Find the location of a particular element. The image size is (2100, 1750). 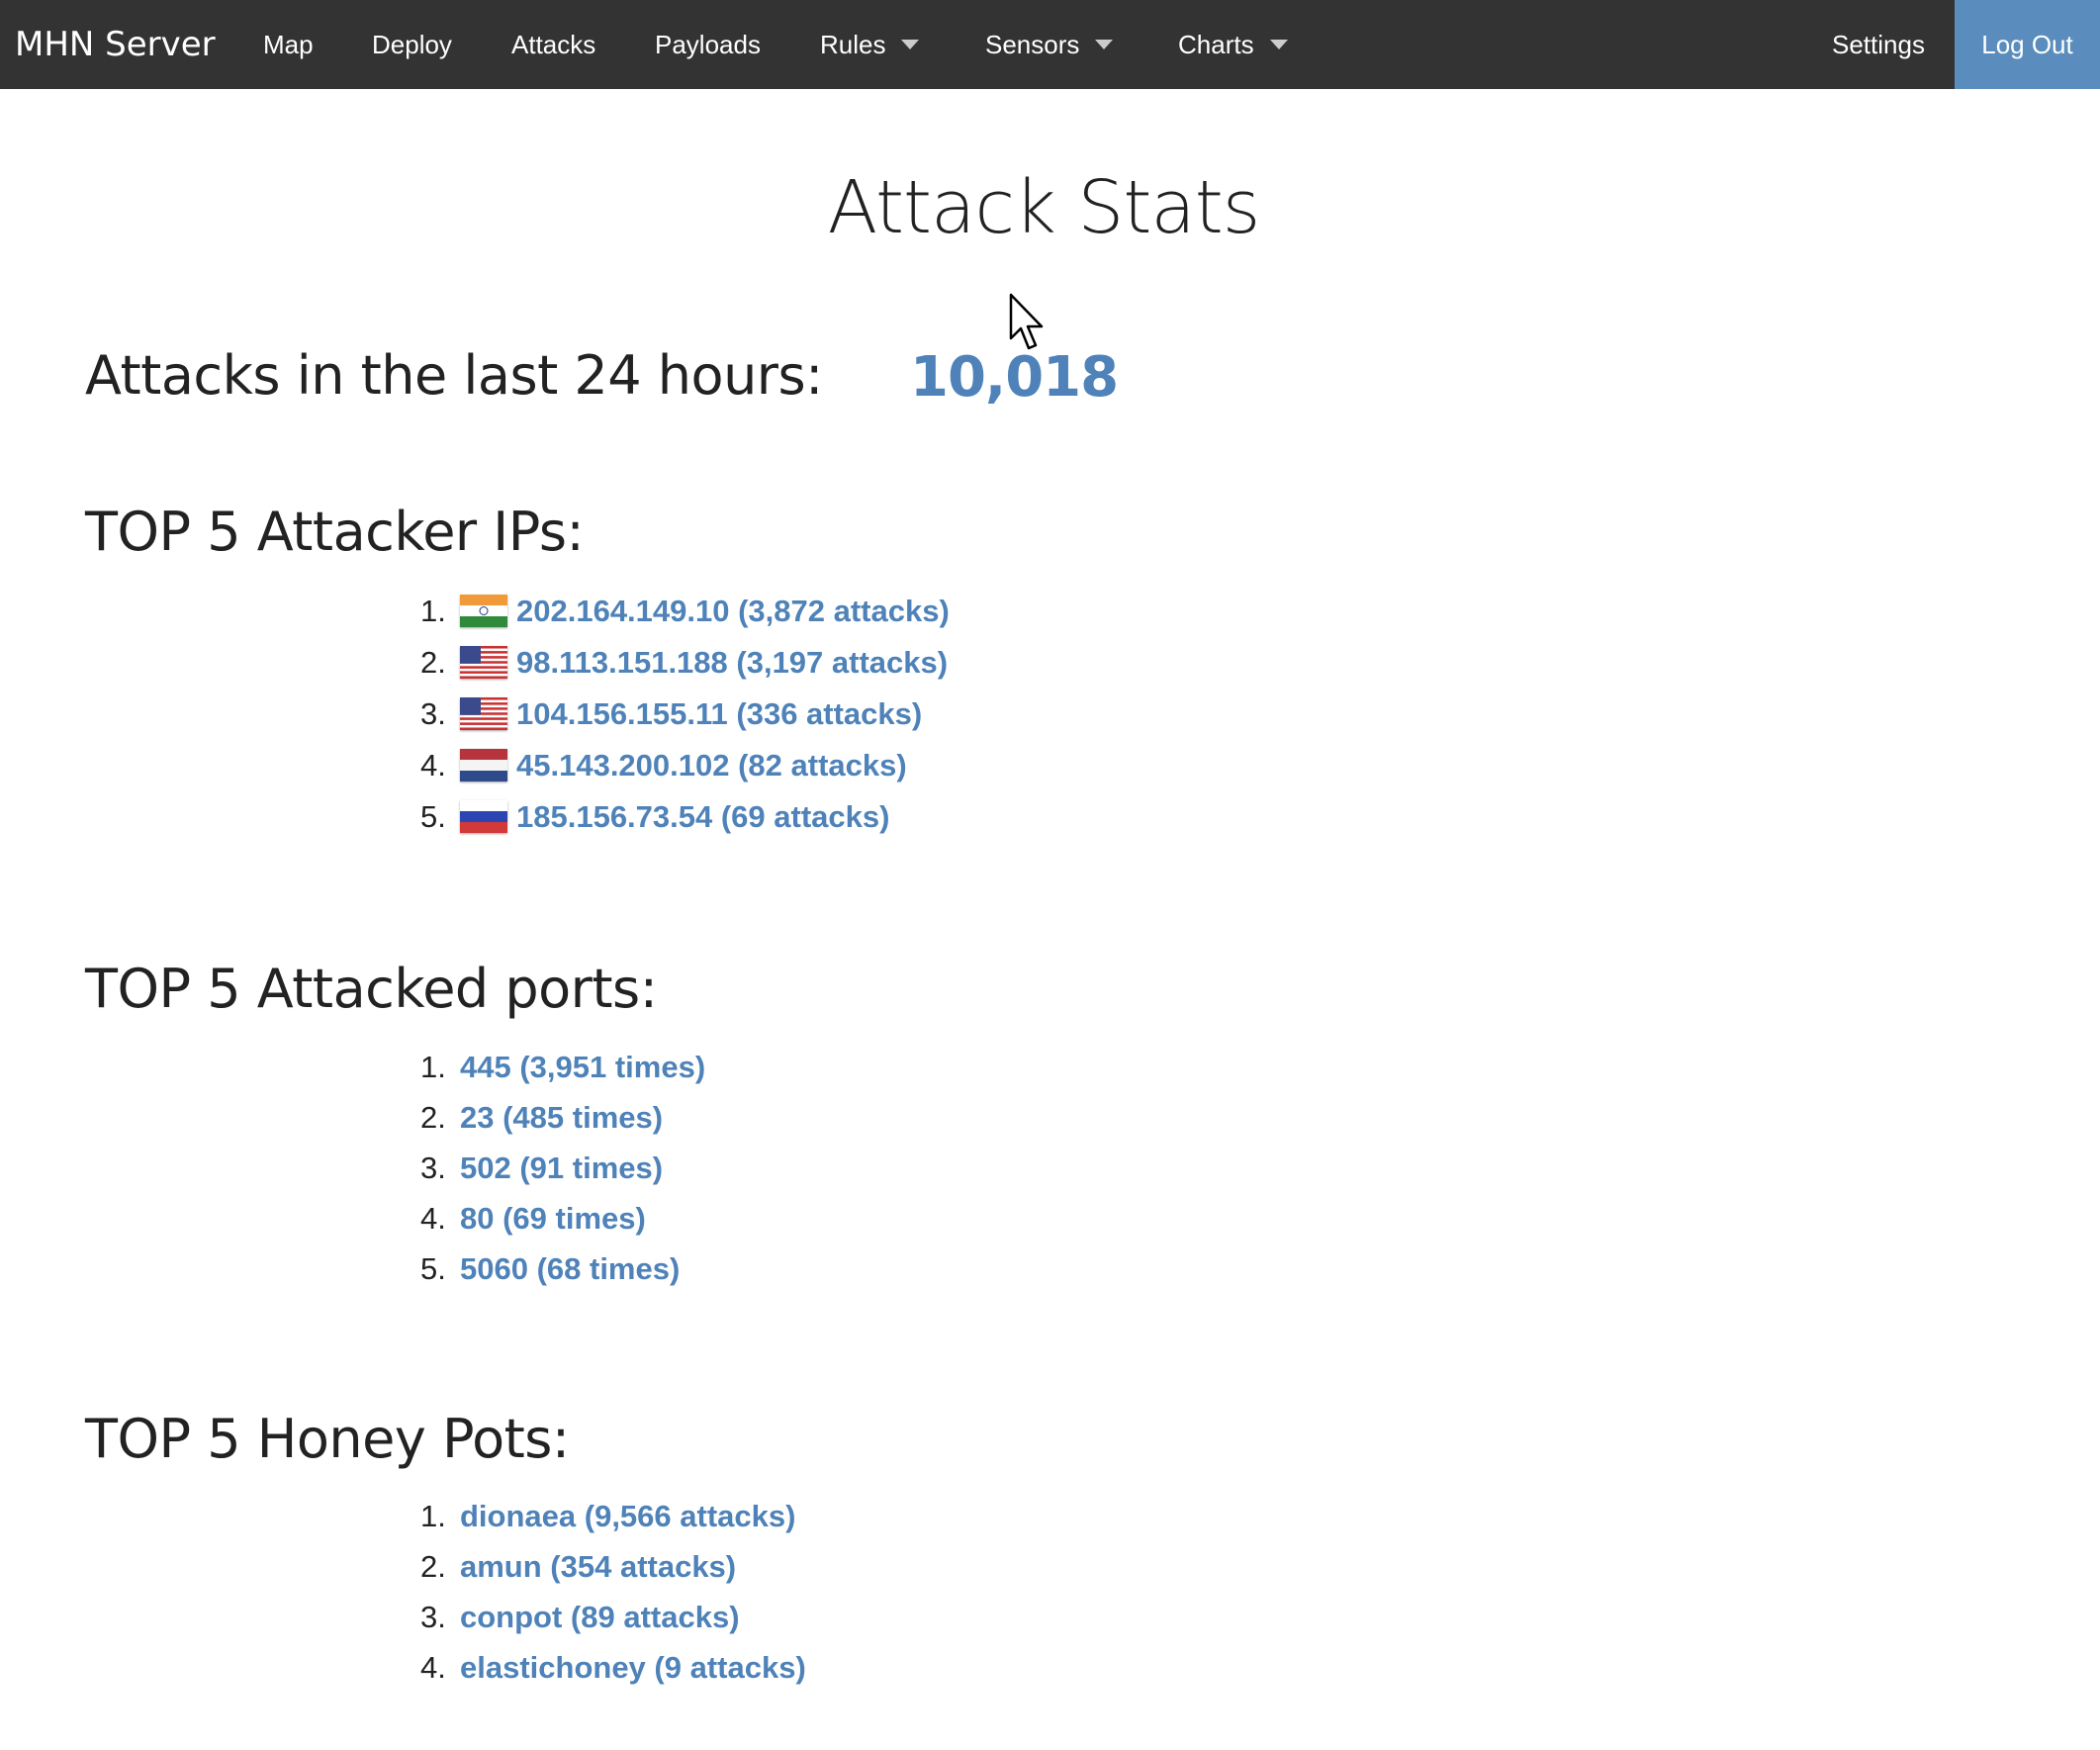

attacker-ip-link: 104.156.155.11 (336 attacks) is located at coordinates (719, 713).